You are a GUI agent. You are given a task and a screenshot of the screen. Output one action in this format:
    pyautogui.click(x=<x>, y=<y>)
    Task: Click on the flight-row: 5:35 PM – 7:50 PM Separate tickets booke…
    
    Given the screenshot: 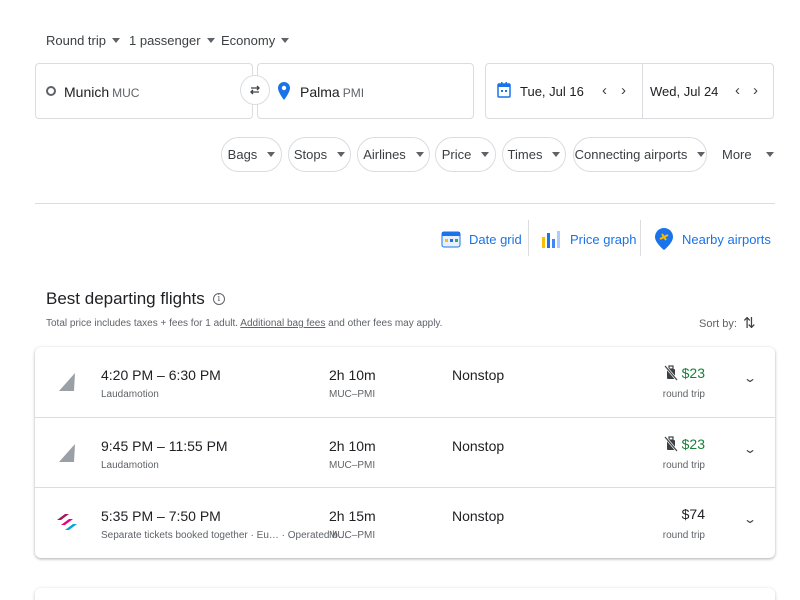 What is the action you would take?
    pyautogui.click(x=405, y=522)
    